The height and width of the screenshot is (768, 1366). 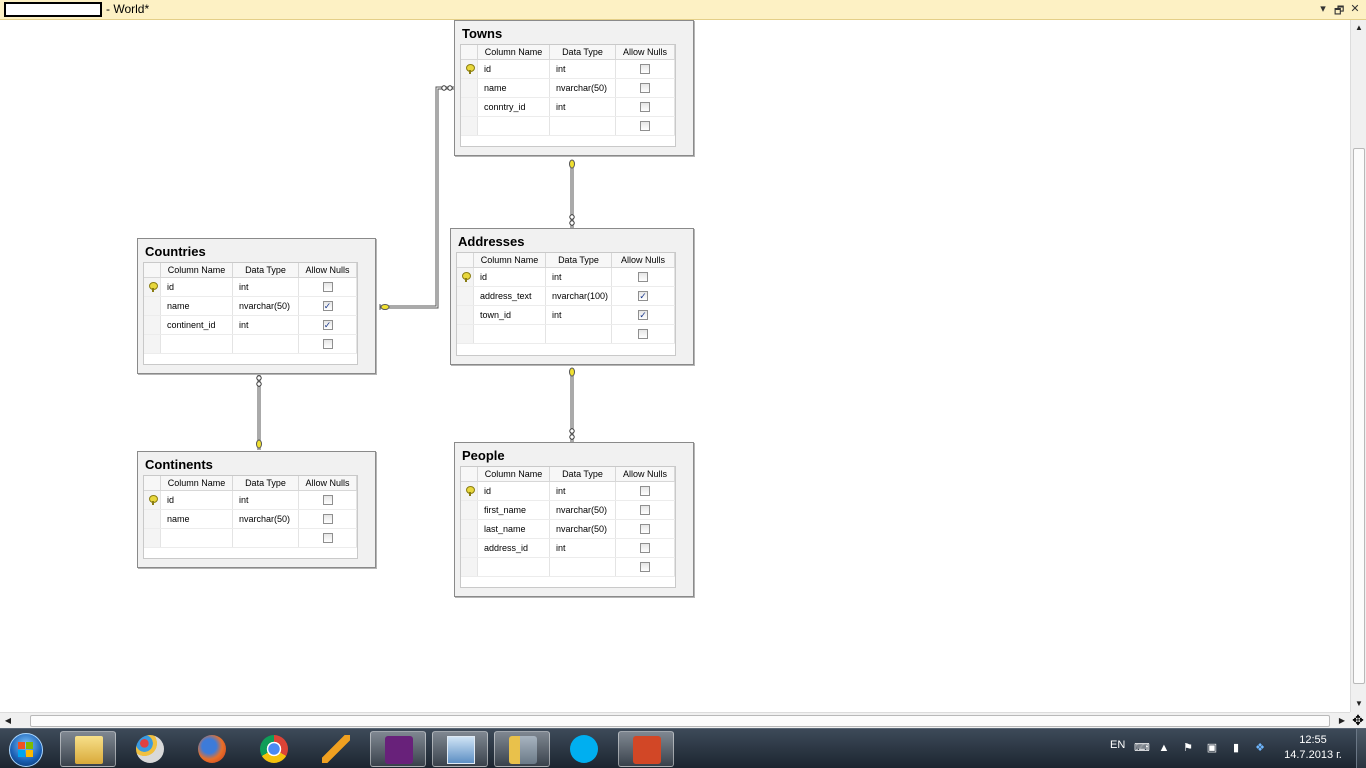 What do you see at coordinates (1358, 28) in the screenshot?
I see `scroll-up-icon: ▲` at bounding box center [1358, 28].